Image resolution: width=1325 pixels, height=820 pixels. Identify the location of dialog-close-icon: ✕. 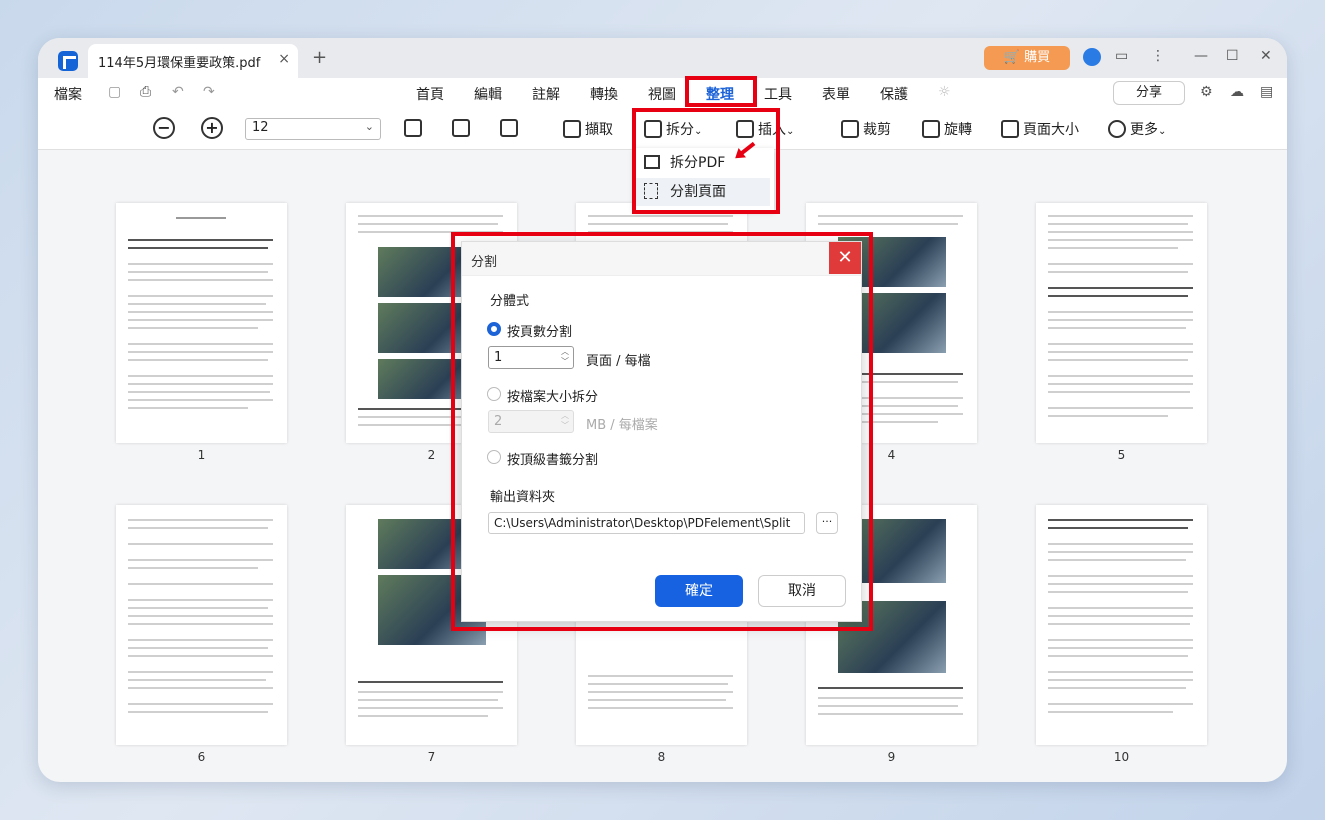
(845, 258).